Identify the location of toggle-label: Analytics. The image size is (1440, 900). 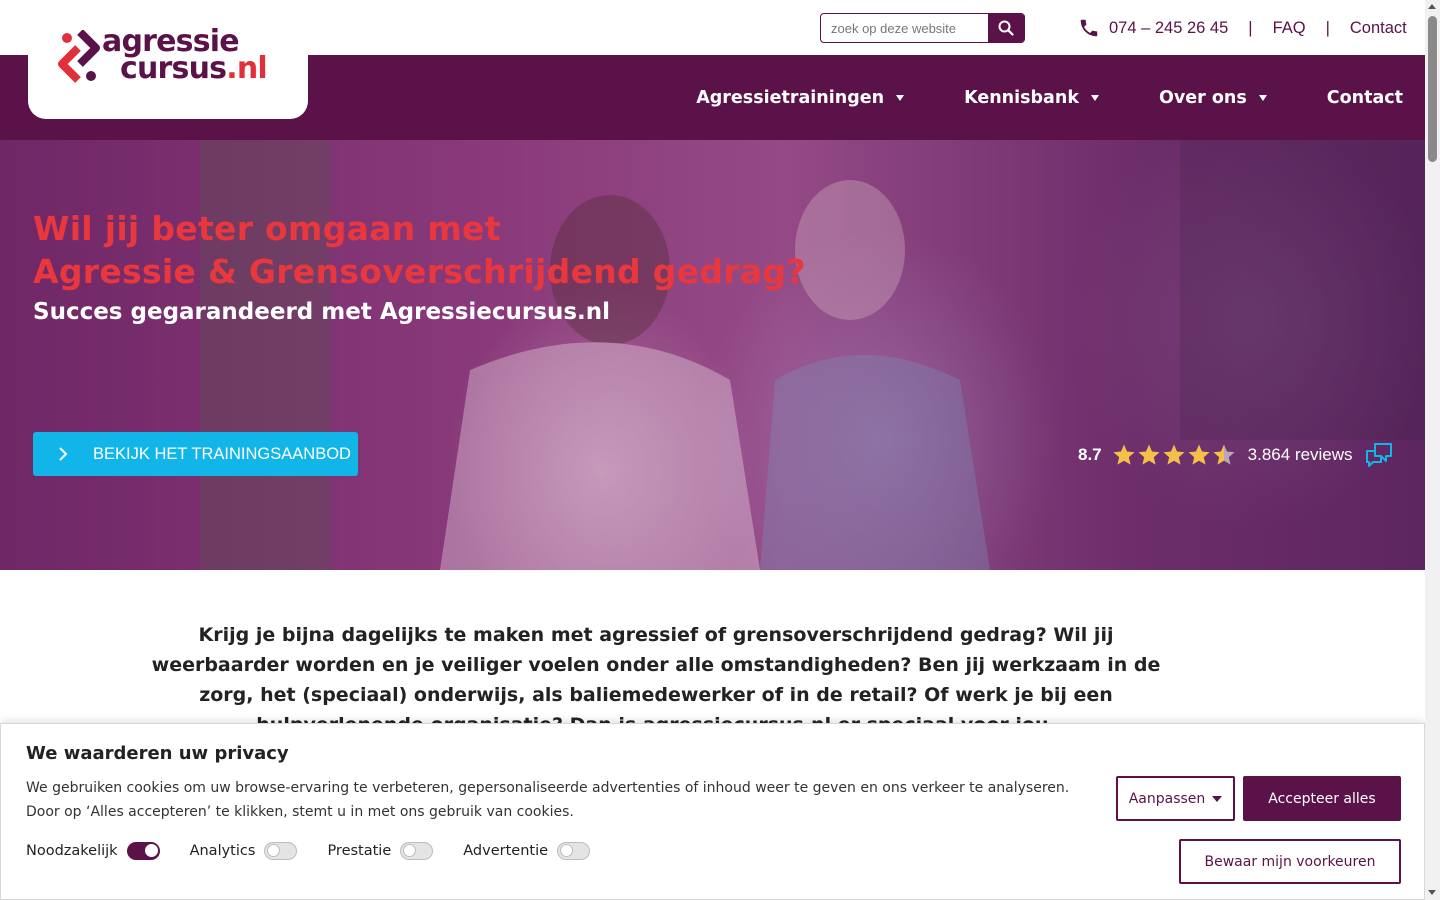
(222, 851).